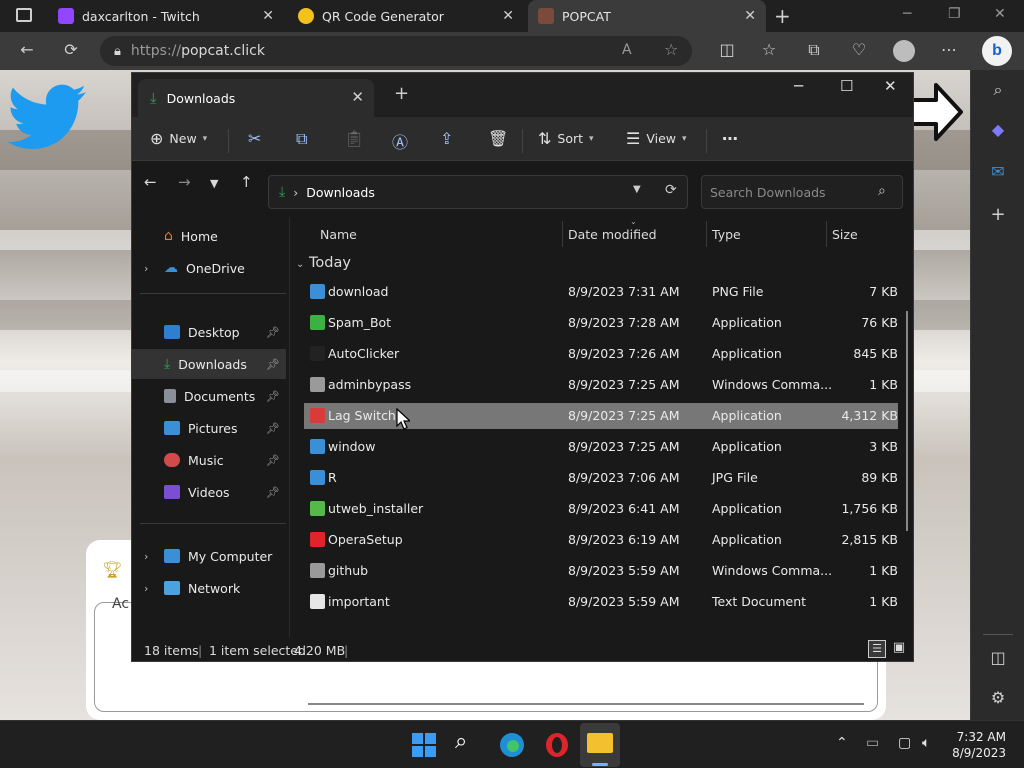  I want to click on breadcrumb-downloads: Downloads, so click(340, 192).